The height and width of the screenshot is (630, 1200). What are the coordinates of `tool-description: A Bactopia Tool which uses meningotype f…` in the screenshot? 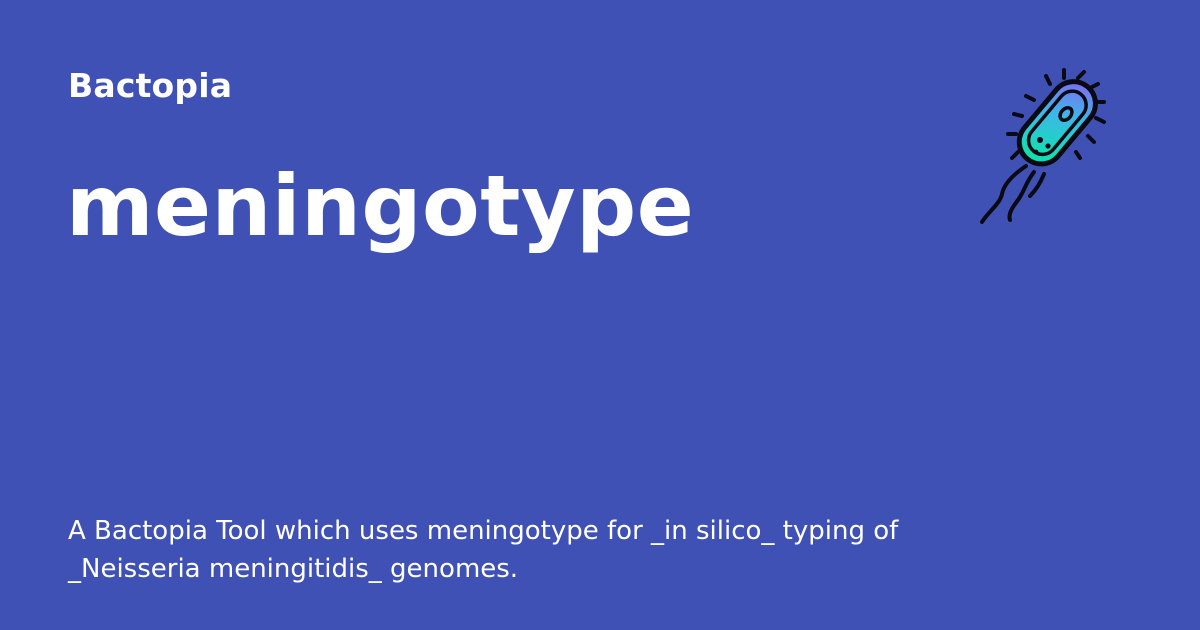 It's located at (483, 550).